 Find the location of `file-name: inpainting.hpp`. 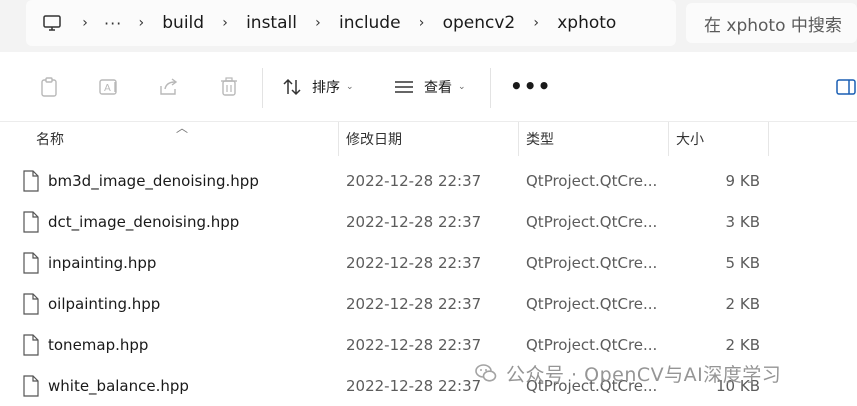

file-name: inpainting.hpp is located at coordinates (102, 262).